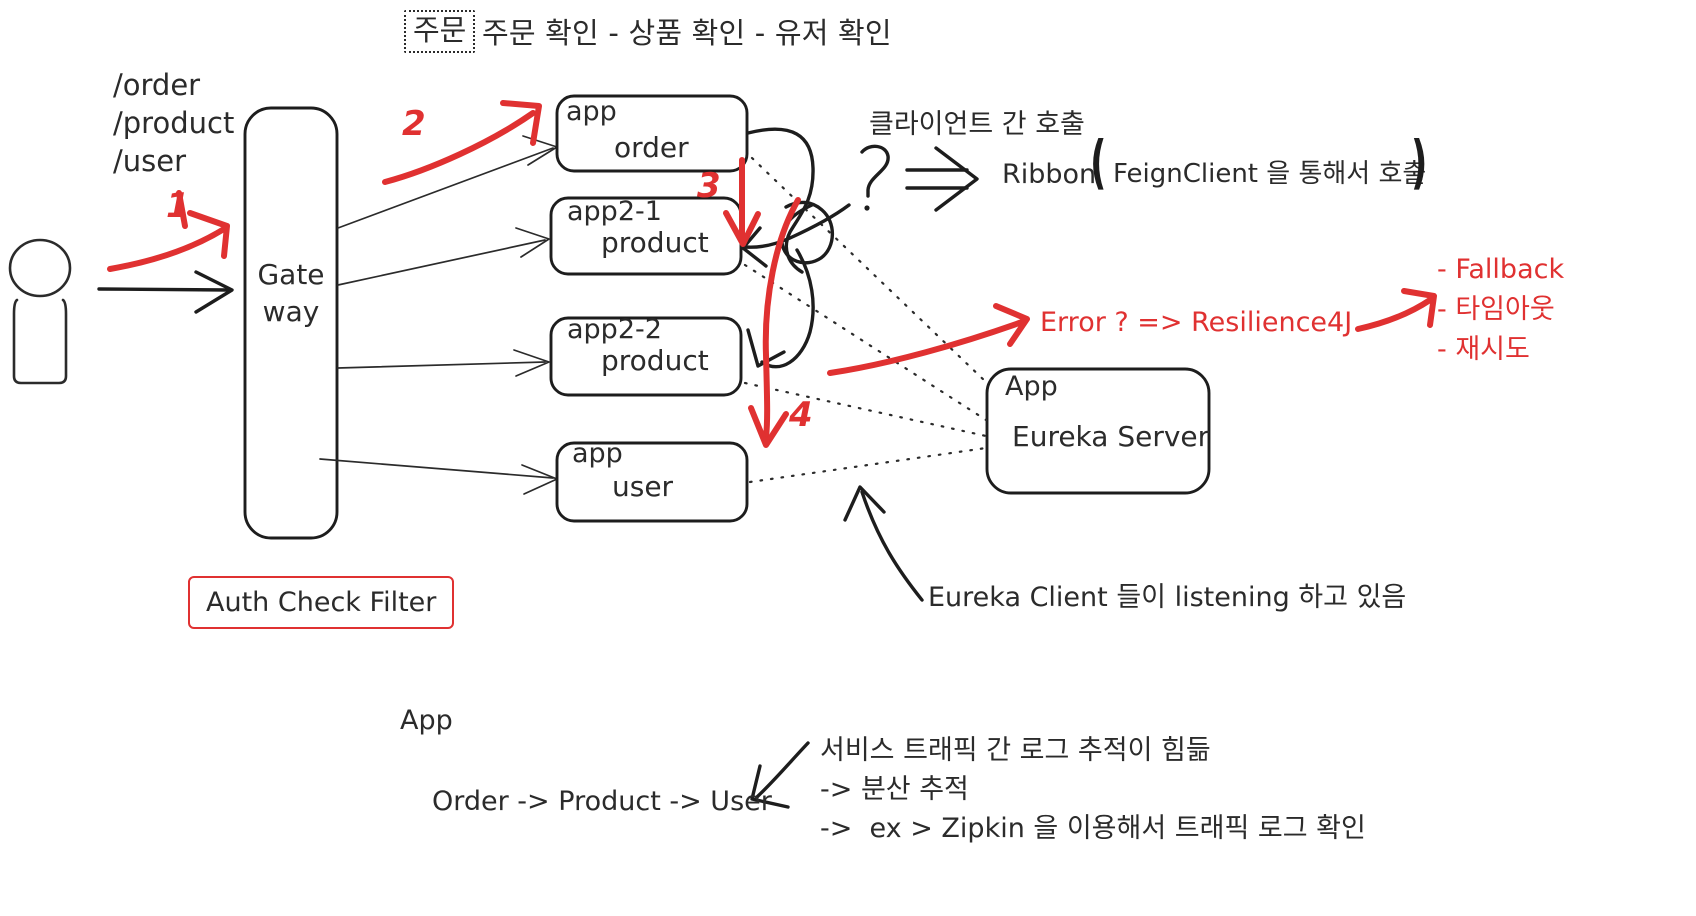  Describe the element at coordinates (1031, 386) in the screenshot. I see `eureka-tag: App` at that location.